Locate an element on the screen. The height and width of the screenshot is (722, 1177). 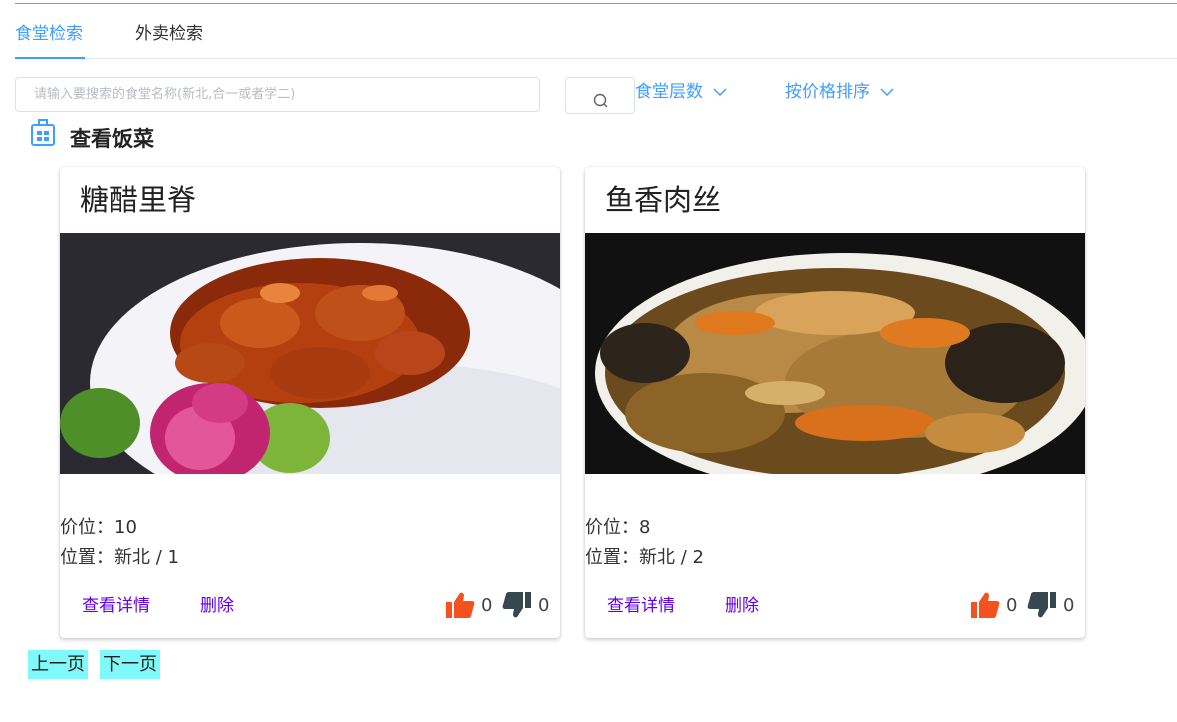
tab-bar: 食堂检索 外卖检索 is located at coordinates (596, 40).